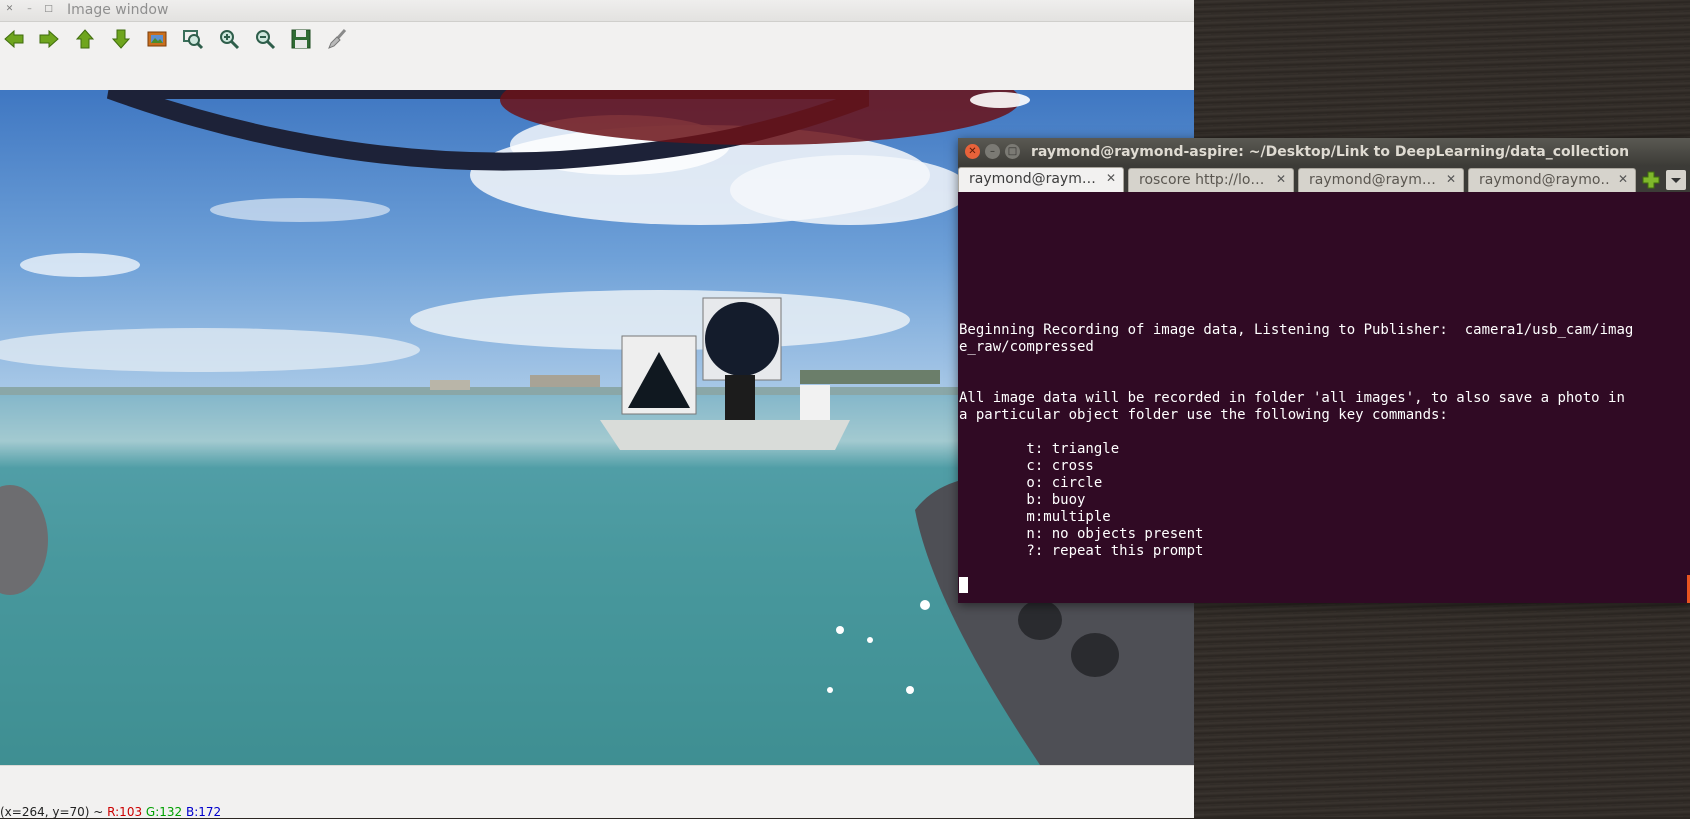 The height and width of the screenshot is (819, 1690). Describe the element at coordinates (1081, 551) in the screenshot. I see `terminal-line: ?: repeat this prompt` at that location.